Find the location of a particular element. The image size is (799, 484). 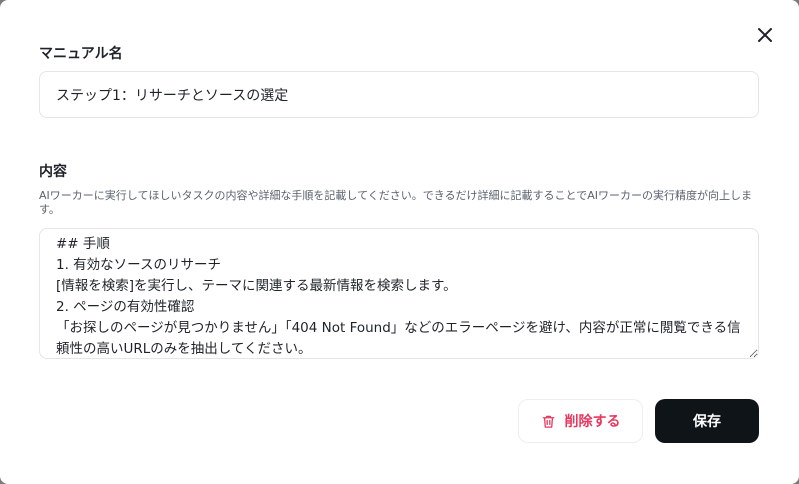

close-button is located at coordinates (765, 35).